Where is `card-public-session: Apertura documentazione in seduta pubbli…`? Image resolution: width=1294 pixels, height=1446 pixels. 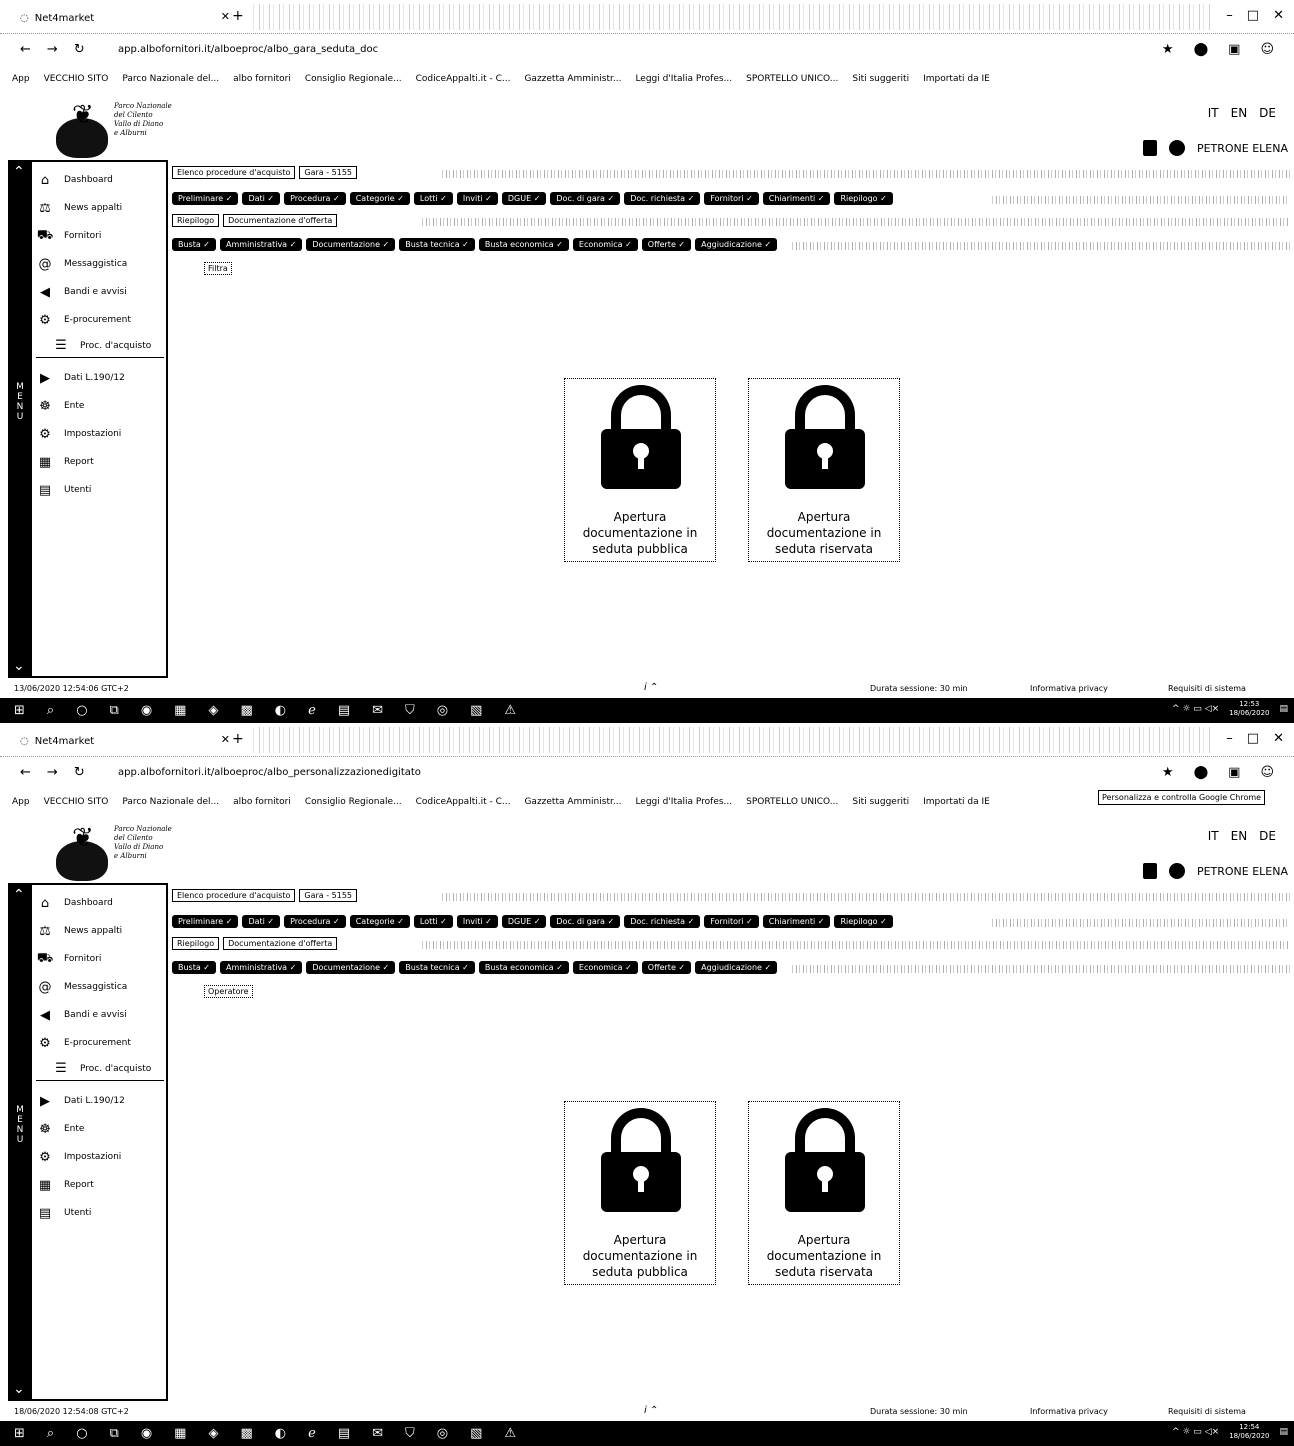 card-public-session: Apertura documentazione in seduta pubbli… is located at coordinates (640, 1193).